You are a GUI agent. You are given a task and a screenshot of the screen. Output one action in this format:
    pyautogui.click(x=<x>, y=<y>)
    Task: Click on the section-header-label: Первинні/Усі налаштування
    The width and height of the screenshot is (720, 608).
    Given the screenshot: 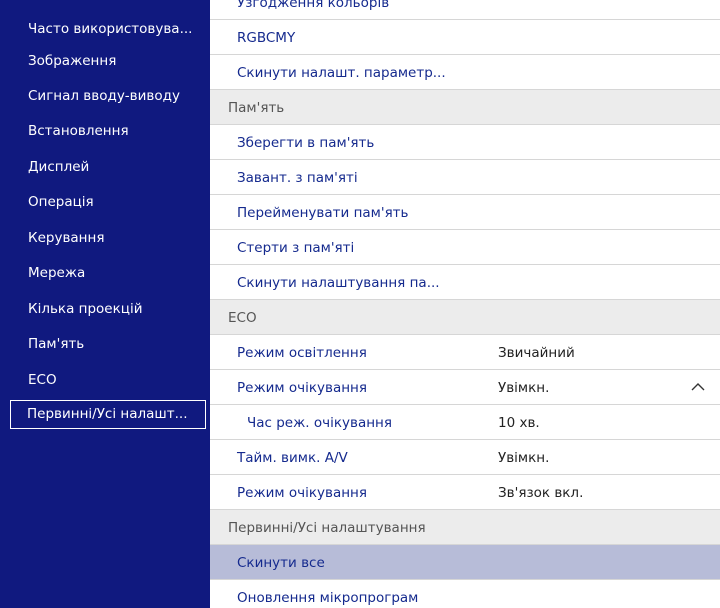 What is the action you would take?
    pyautogui.click(x=327, y=528)
    